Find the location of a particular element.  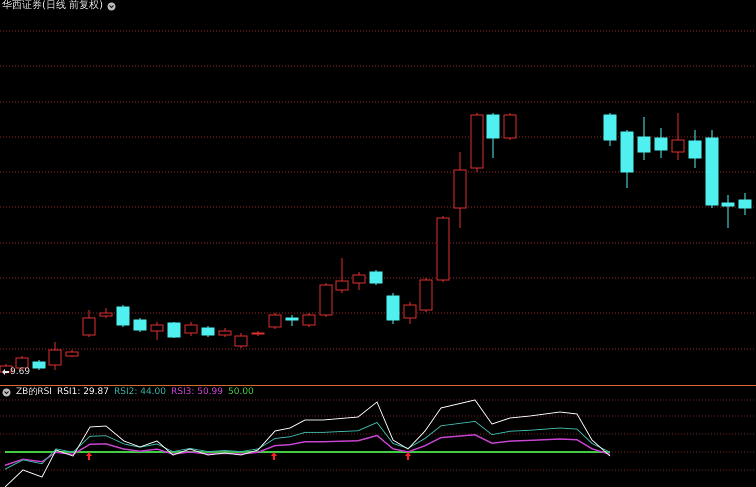

arrow-icon is located at coordinates (5, 372).